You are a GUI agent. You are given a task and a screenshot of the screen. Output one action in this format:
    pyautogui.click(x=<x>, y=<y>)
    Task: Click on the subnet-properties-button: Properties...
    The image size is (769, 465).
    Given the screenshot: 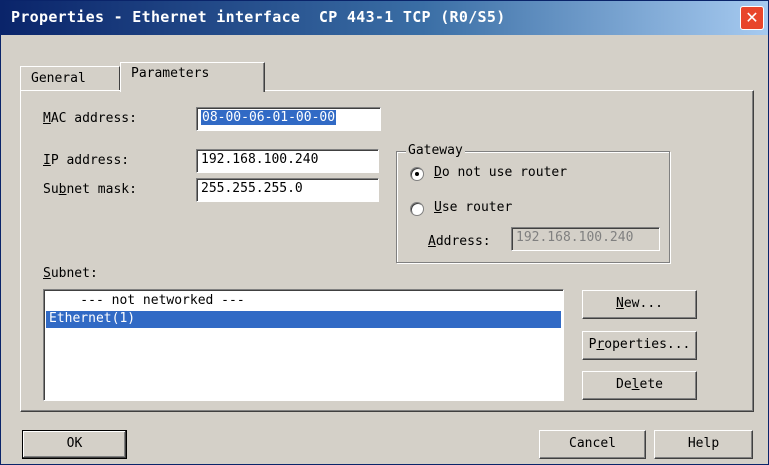 What is the action you would take?
    pyautogui.click(x=639, y=345)
    